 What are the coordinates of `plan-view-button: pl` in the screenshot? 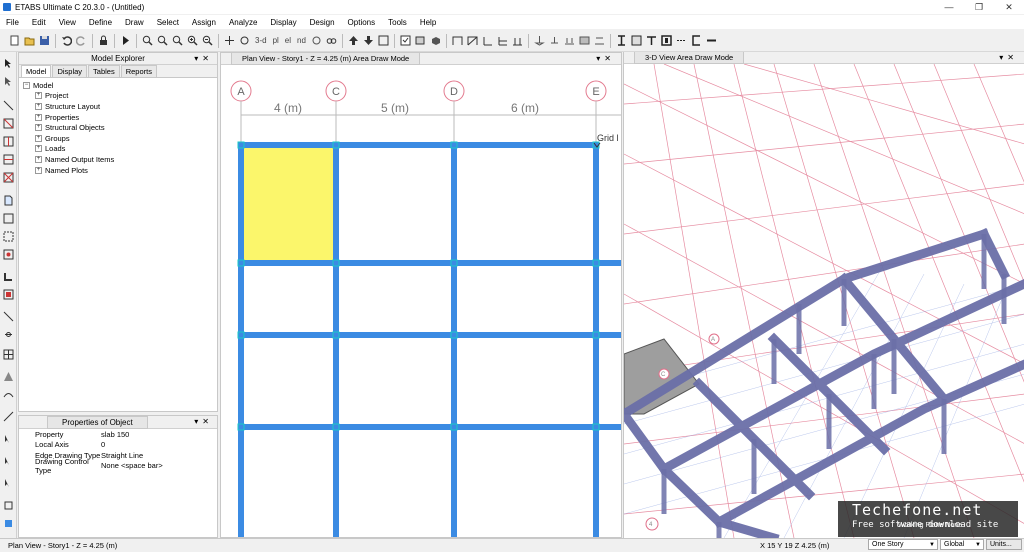 It's located at (276, 40).